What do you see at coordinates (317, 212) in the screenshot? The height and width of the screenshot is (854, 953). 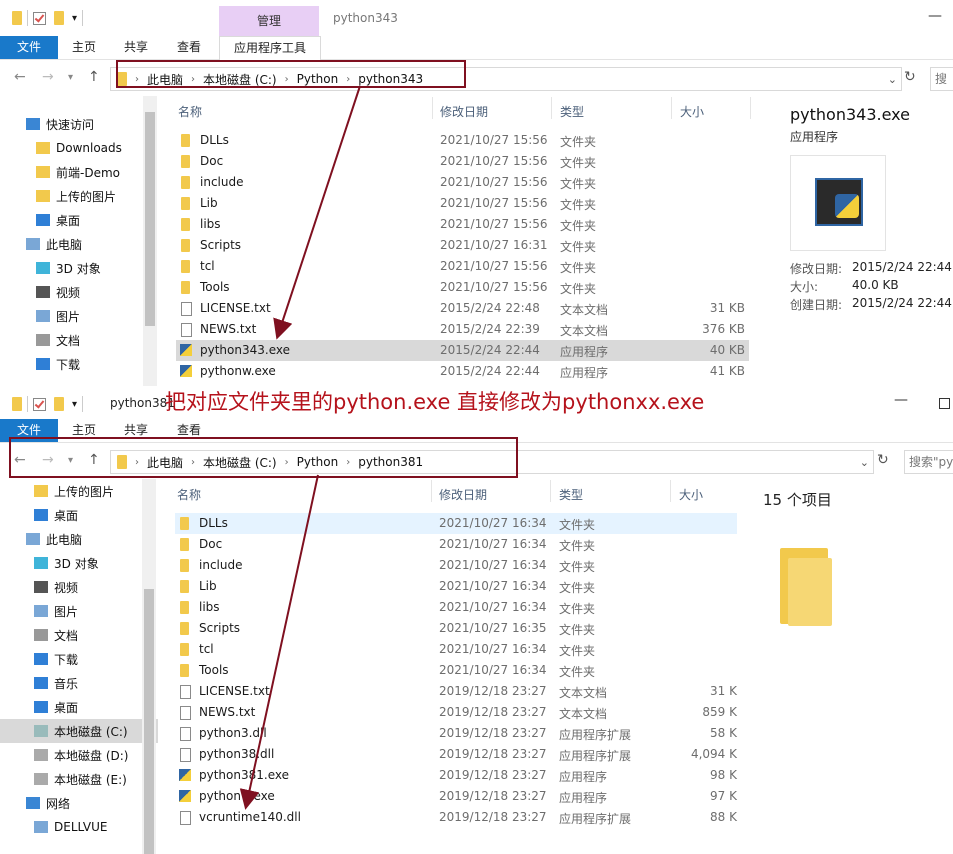 I see `arrow-to-python343-exe` at bounding box center [317, 212].